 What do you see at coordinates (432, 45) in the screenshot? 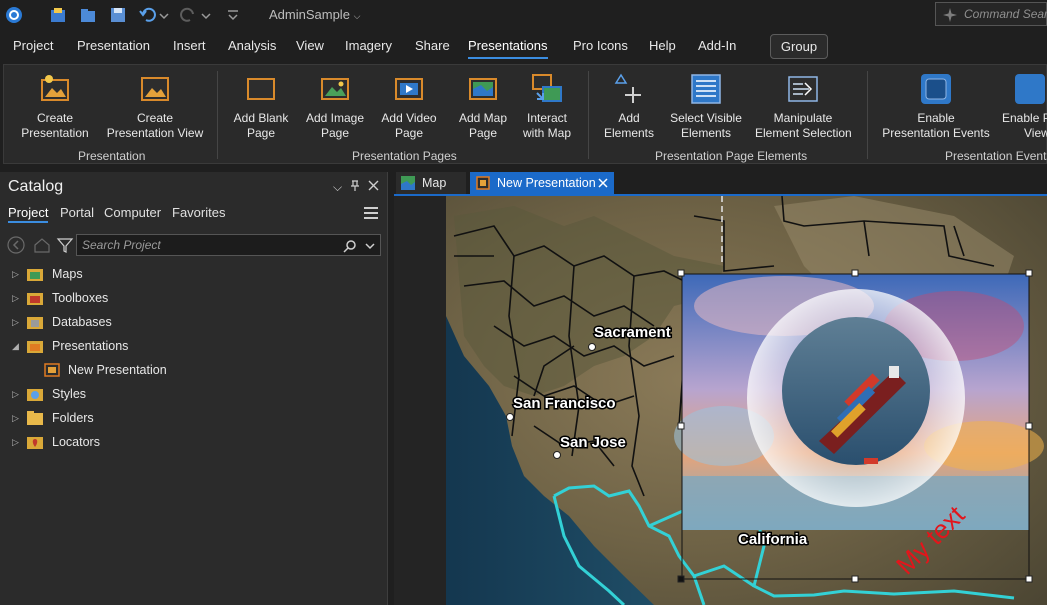
I see `menu-share: Share` at bounding box center [432, 45].